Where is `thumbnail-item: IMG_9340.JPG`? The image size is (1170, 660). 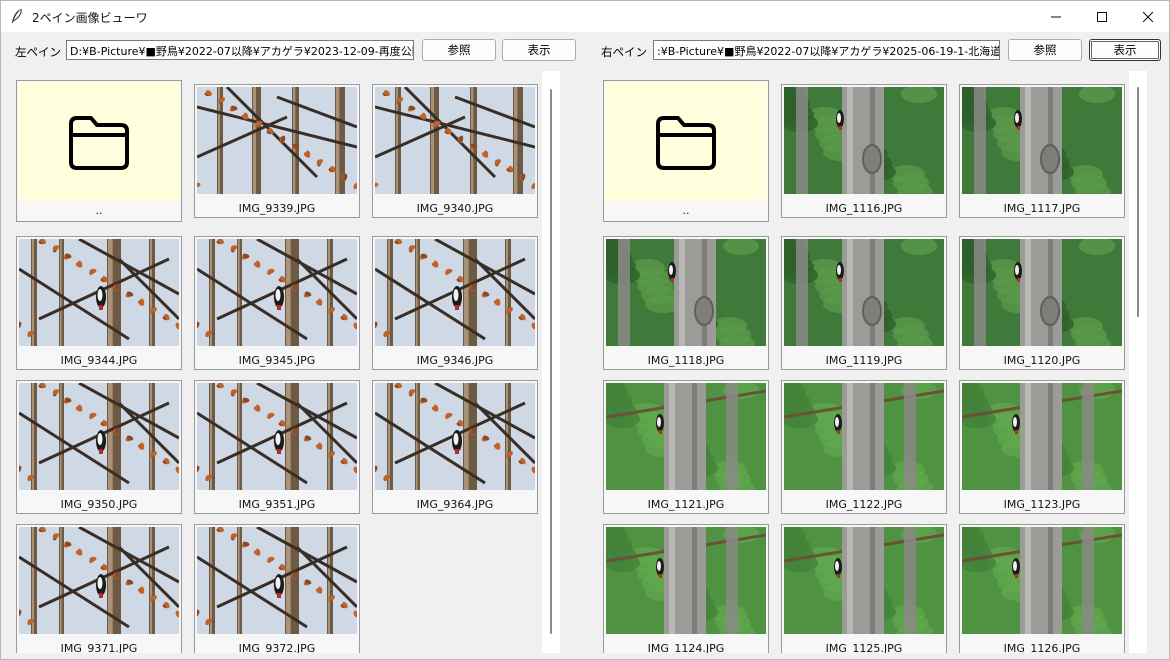 thumbnail-item: IMG_9340.JPG is located at coordinates (455, 151).